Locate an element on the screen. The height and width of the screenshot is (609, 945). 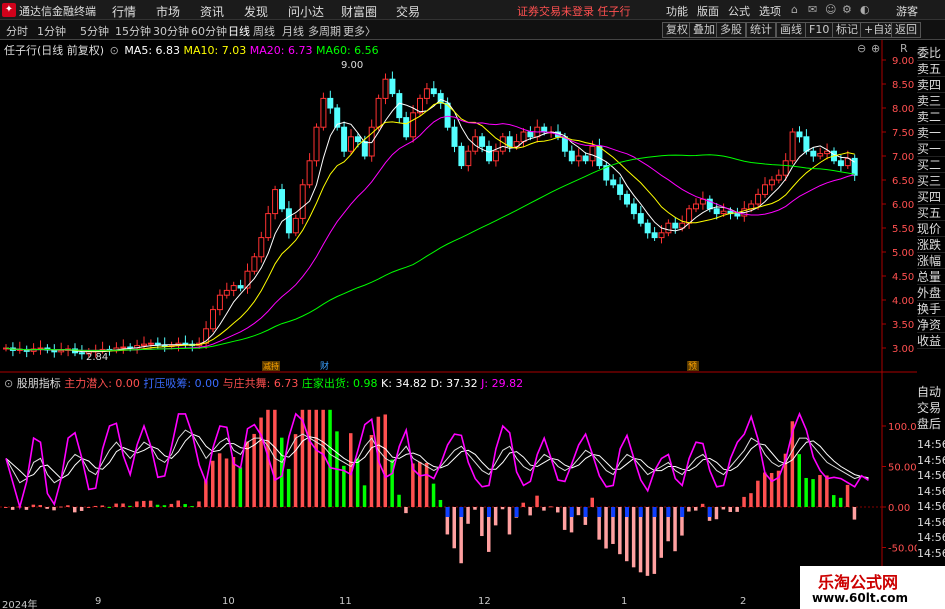
price-tick-label: 8.00 is located at coordinates (903, 109).